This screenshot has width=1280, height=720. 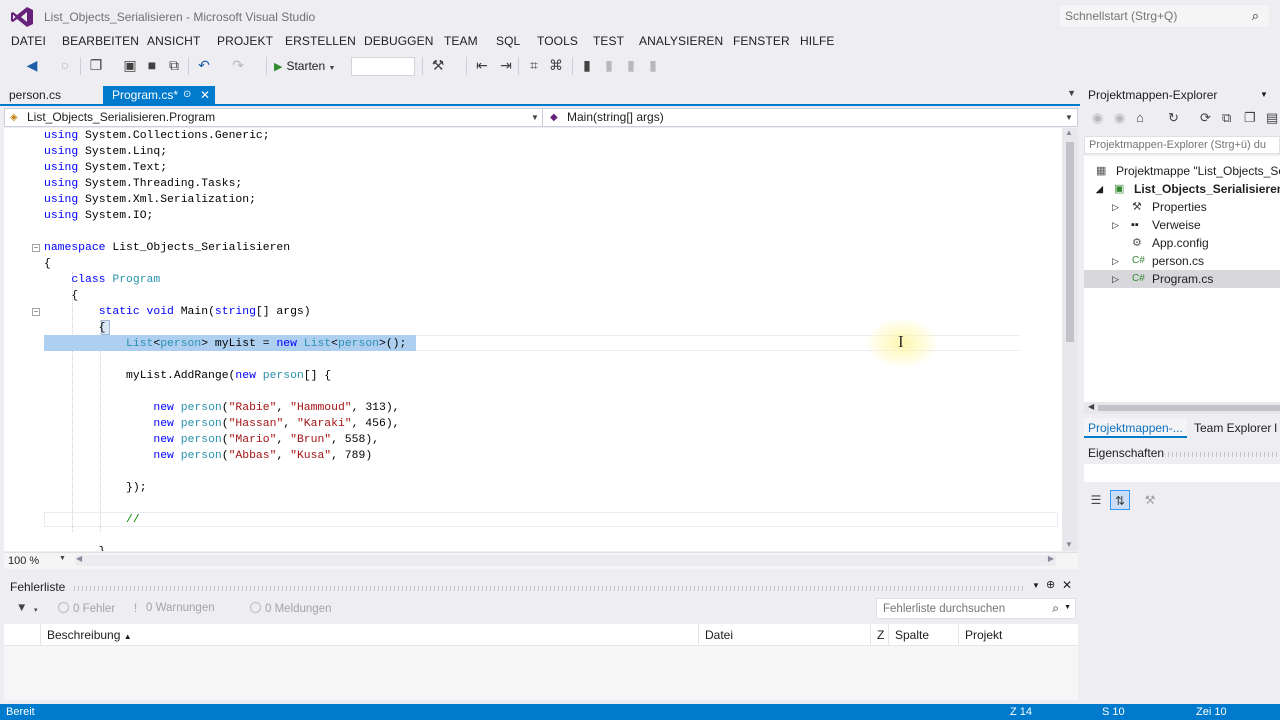 I want to click on uncomment-icon: ⌘, so click(x=556, y=65).